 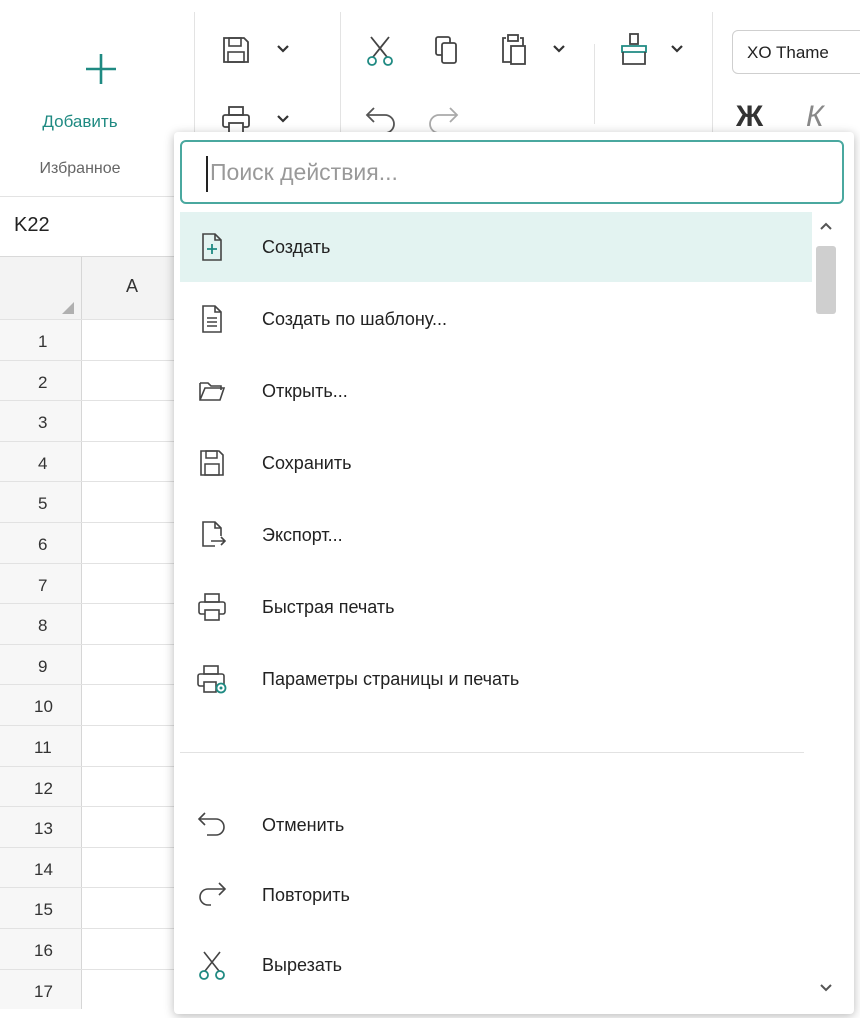 What do you see at coordinates (212, 391) in the screenshot?
I see `open-folder-icon` at bounding box center [212, 391].